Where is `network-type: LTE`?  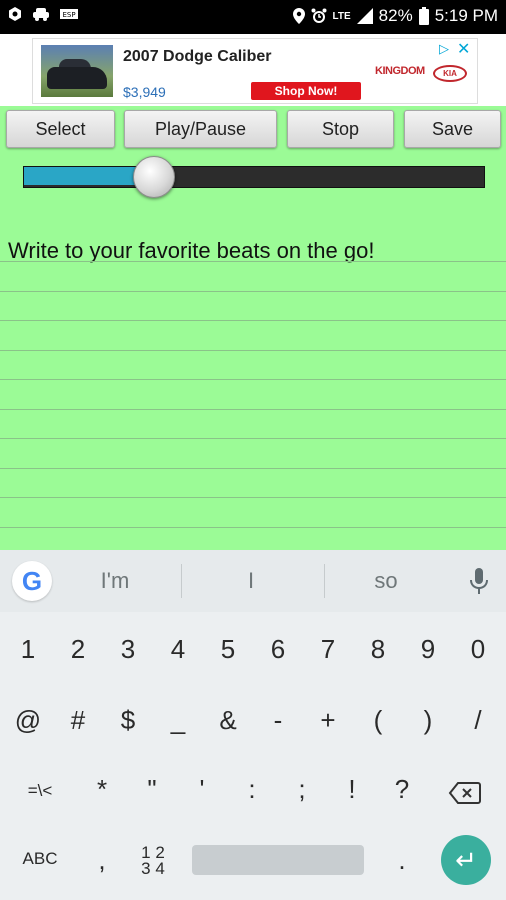
network-type: LTE is located at coordinates (341, 16).